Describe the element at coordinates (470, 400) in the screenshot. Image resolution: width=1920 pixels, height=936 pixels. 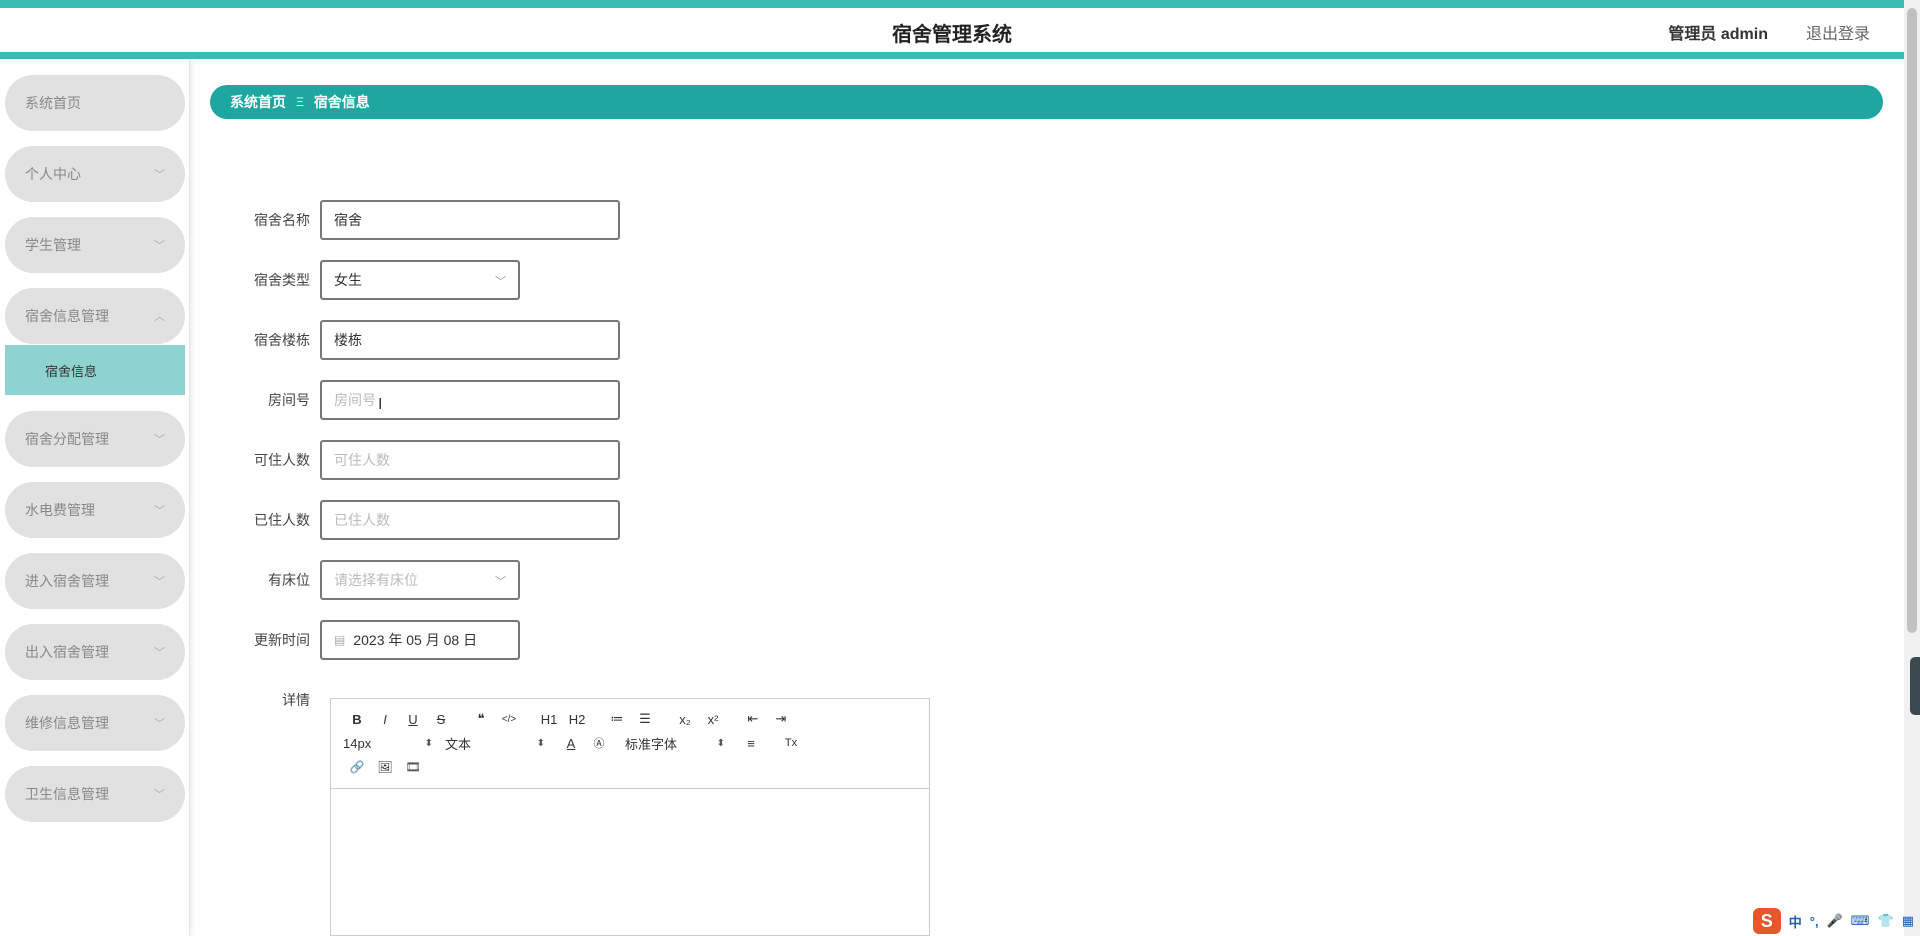
I see `room-no-input: 房间号` at that location.